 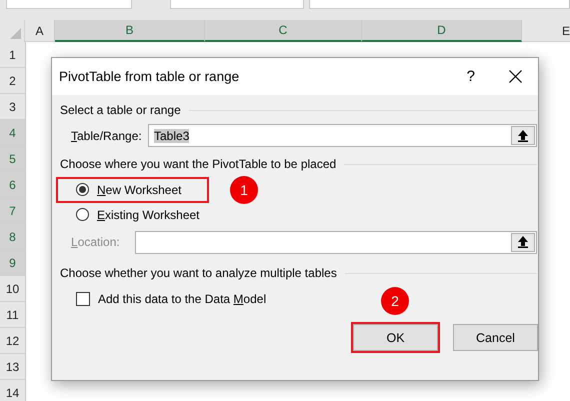 What do you see at coordinates (12, 211) in the screenshot?
I see `row-header: 7` at bounding box center [12, 211].